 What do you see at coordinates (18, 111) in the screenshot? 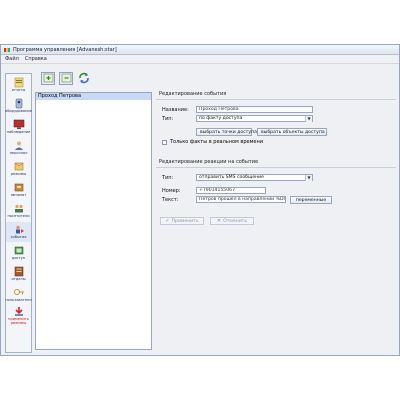
I see `sidebar-item-label: оборудование` at bounding box center [18, 111].